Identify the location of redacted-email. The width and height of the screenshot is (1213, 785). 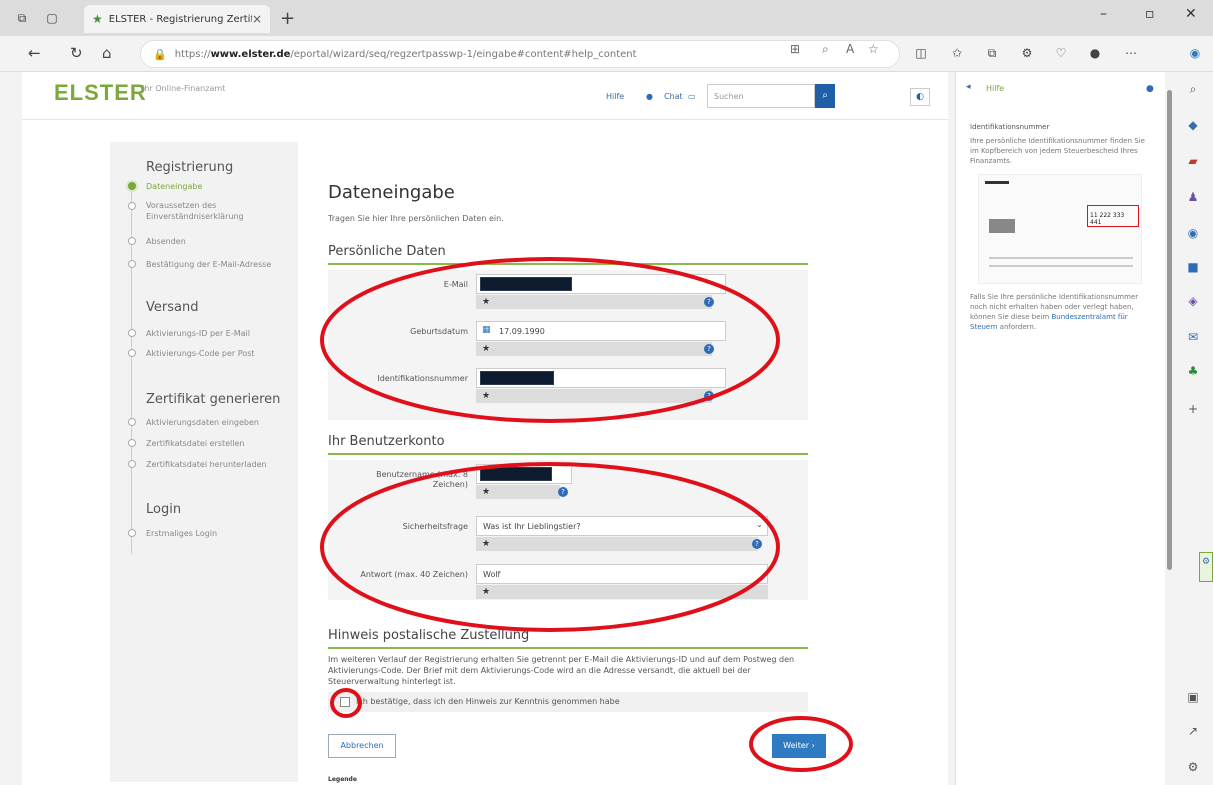
(526, 284).